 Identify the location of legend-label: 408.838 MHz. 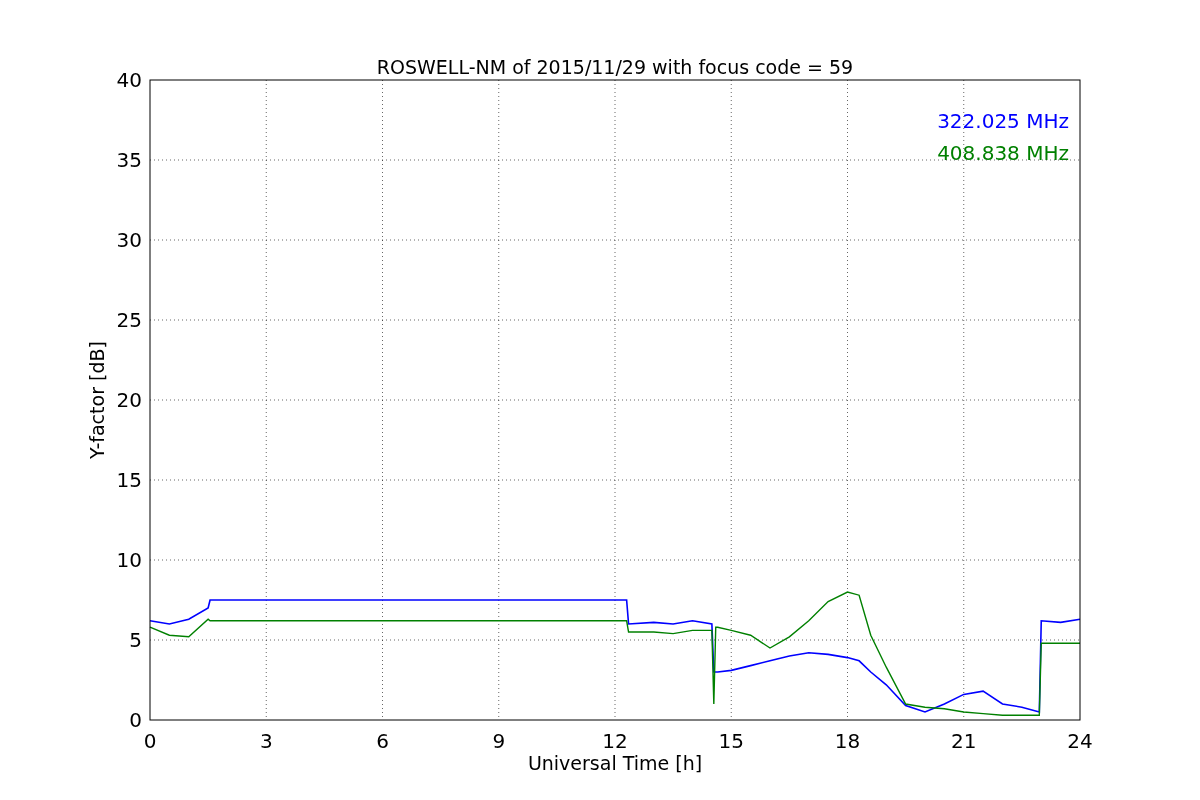
(1003, 153).